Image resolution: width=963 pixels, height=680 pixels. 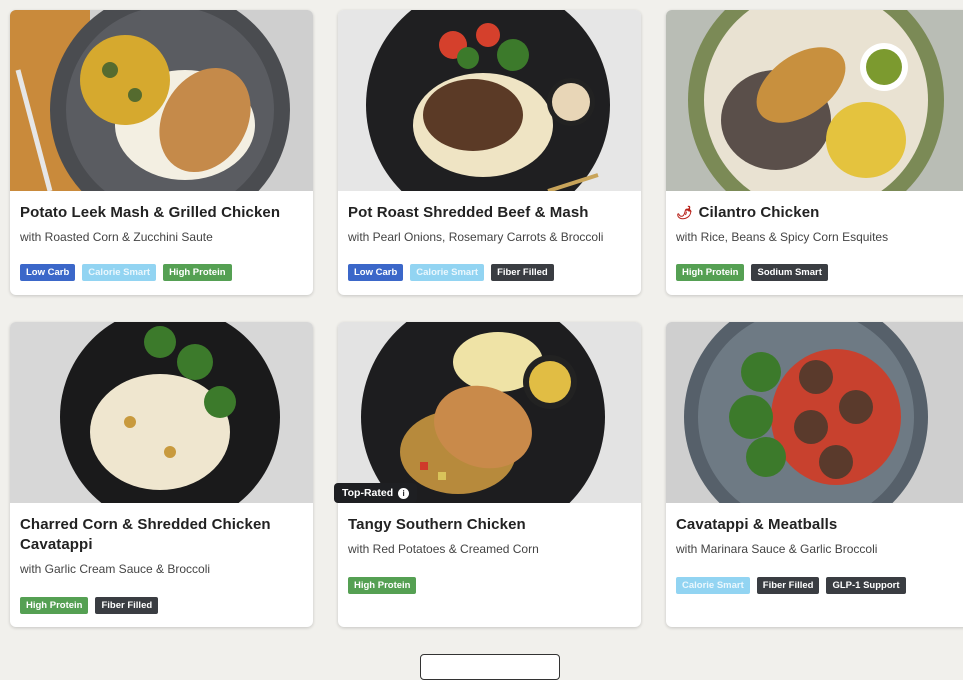 I want to click on meal-title: 🌶 Cilantro Chicken, so click(x=817, y=213).